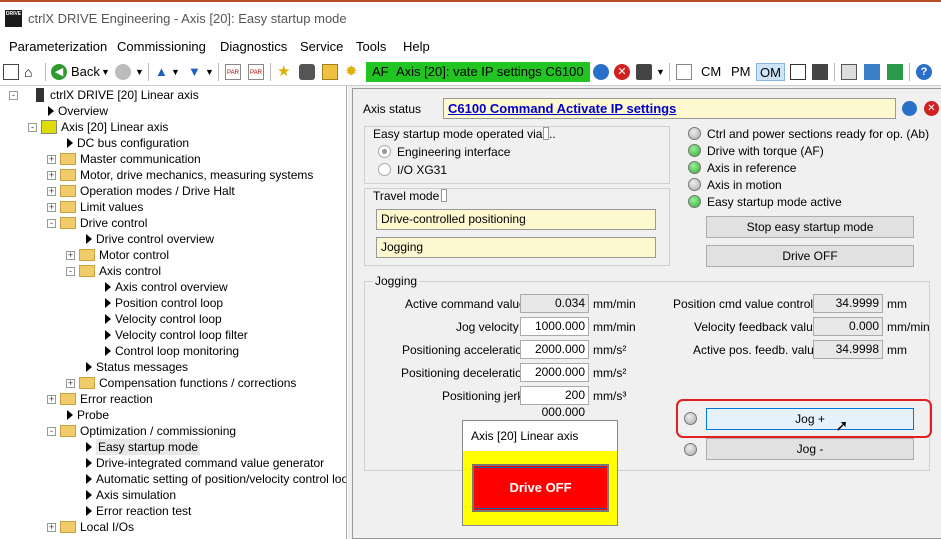 This screenshot has height=539, width=941. Describe the element at coordinates (155, 239) in the screenshot. I see `tree-item: Drive control overview` at that location.